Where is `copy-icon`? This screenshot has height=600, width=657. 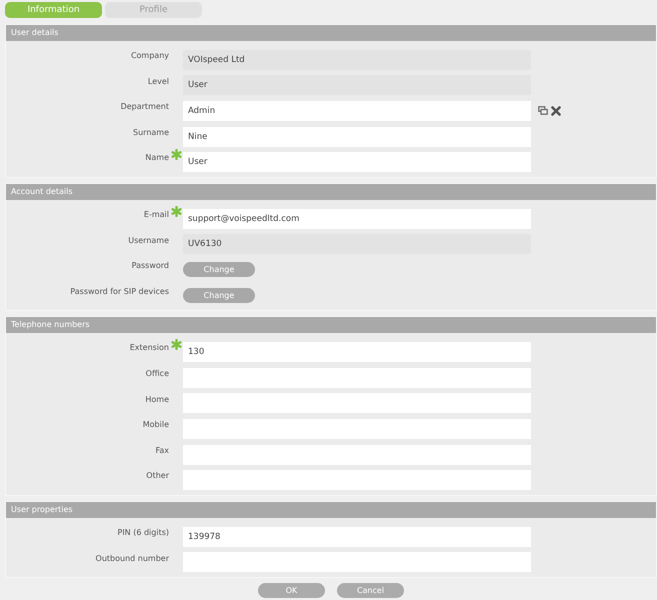
copy-icon is located at coordinates (543, 110).